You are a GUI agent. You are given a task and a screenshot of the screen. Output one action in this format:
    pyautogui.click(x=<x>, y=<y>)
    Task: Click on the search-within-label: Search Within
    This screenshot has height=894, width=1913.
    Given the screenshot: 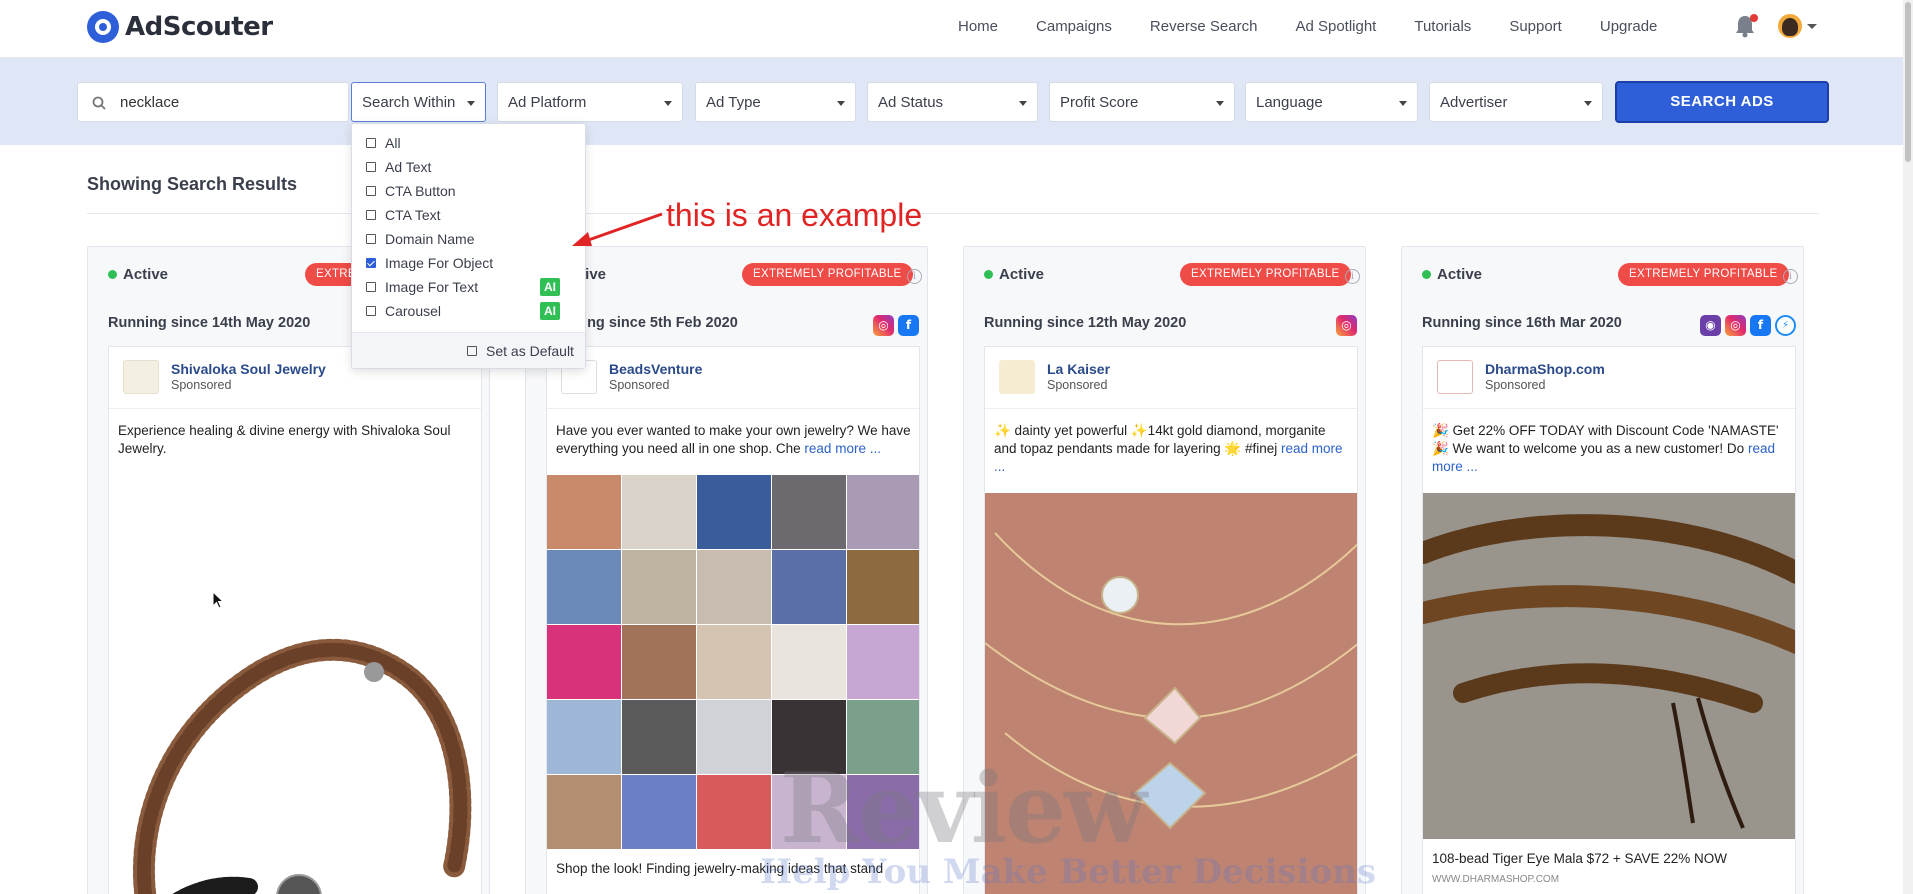 What is the action you would take?
    pyautogui.click(x=409, y=102)
    